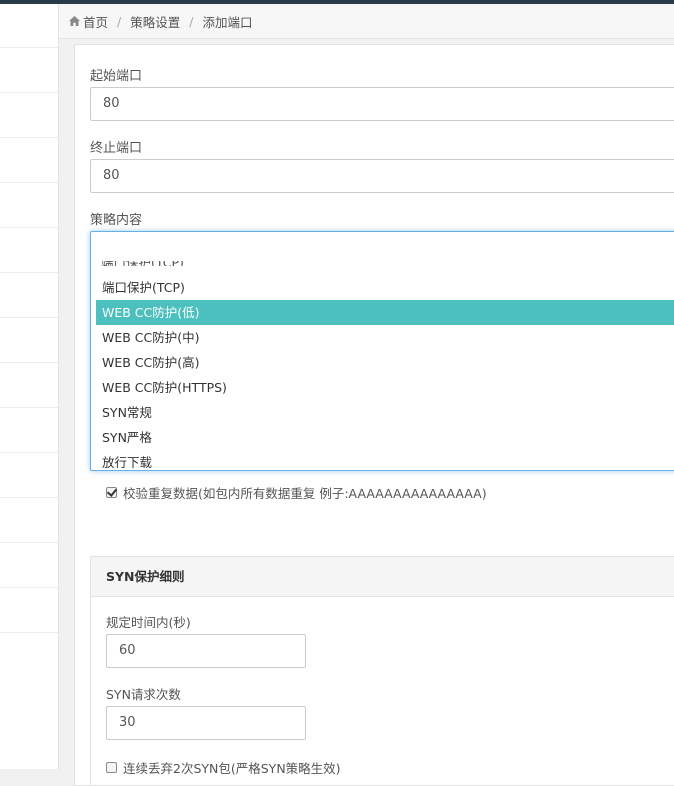  I want to click on partial-option-clip: 端口保护(TCP), so click(161, 263).